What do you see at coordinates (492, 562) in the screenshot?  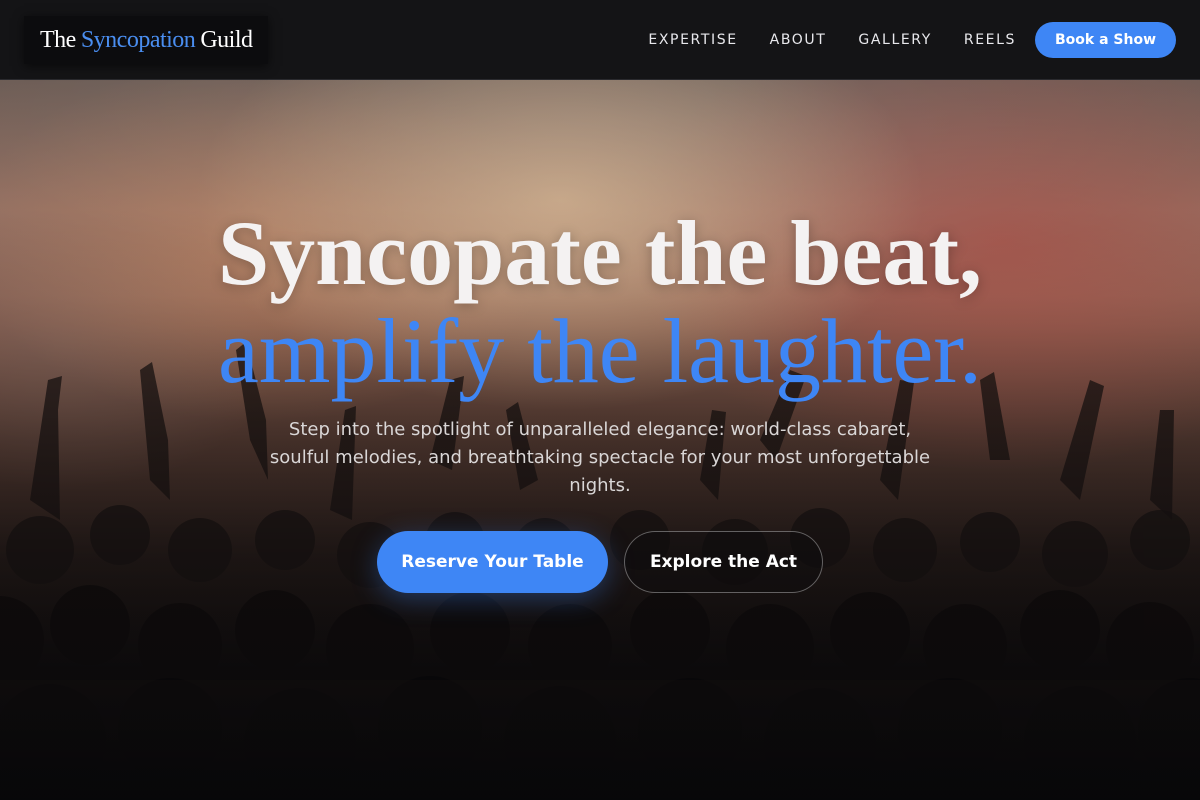 I see `reserve-table-button: Reserve Your Table` at bounding box center [492, 562].